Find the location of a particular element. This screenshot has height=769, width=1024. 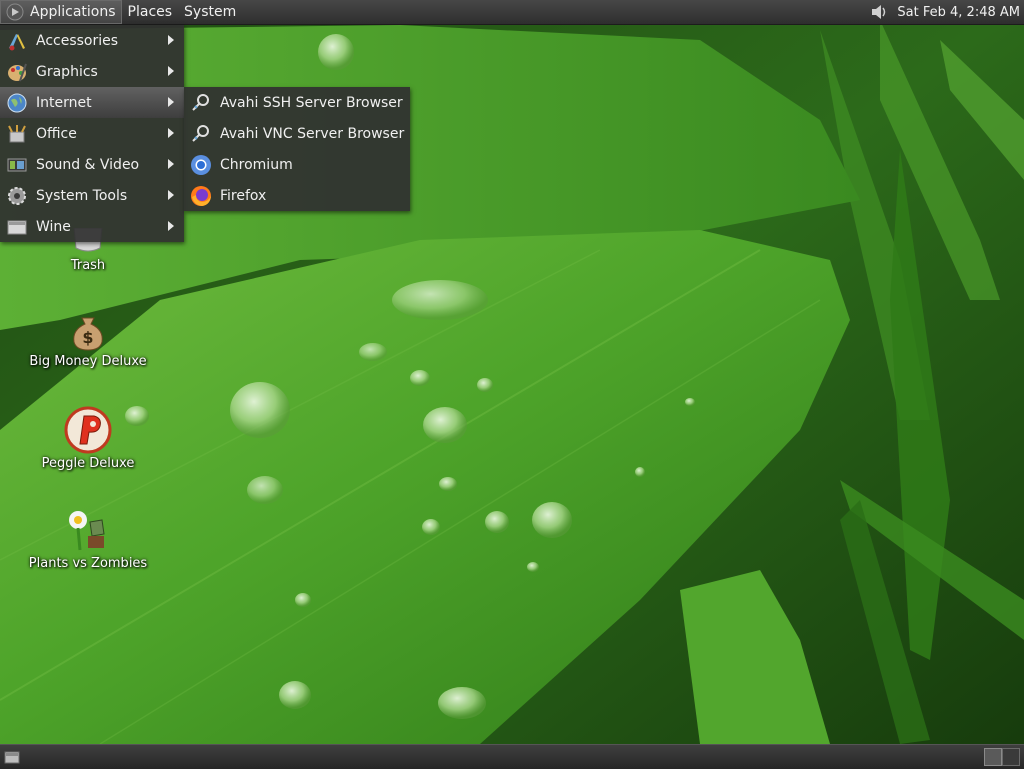

desktop-icon-label: Peggle Deluxe is located at coordinates (88, 463).